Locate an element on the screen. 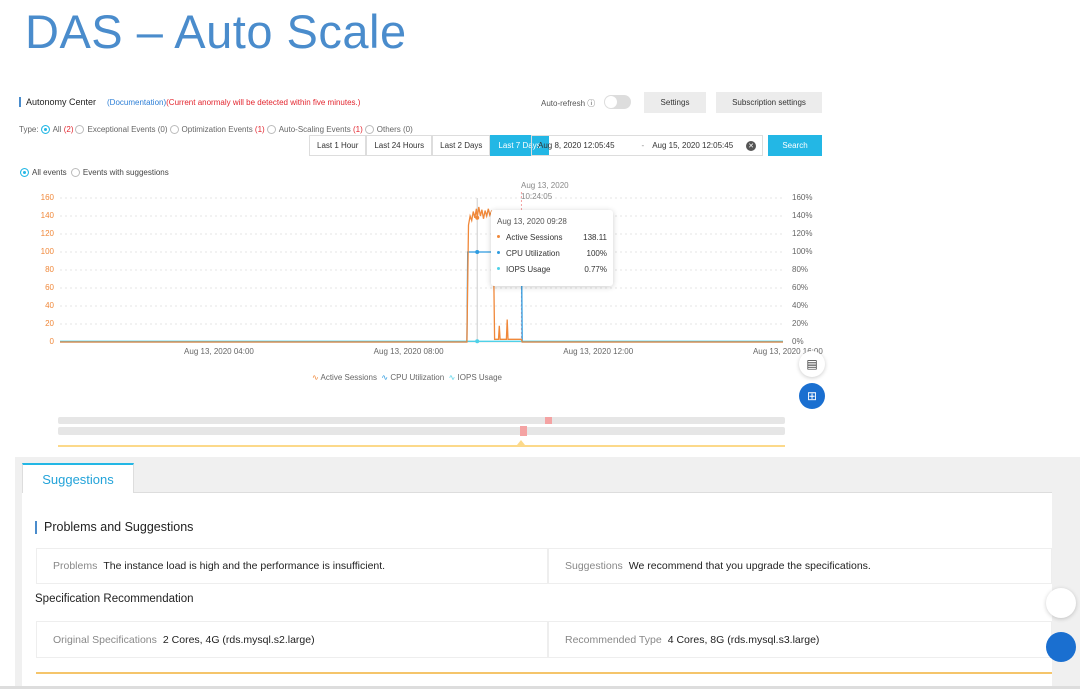 The height and width of the screenshot is (689, 1080). tooltip-title: Aug 13, 2020 09:28 is located at coordinates (532, 221).